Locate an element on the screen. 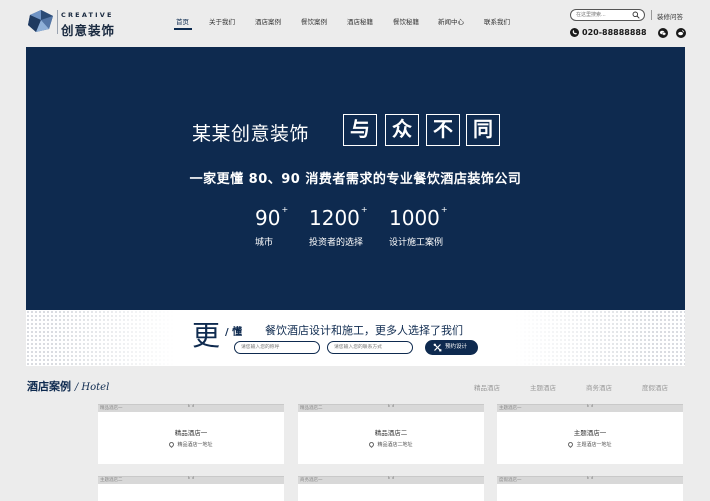 This screenshot has width=710, height=501. tools-icon is located at coordinates (437, 347).